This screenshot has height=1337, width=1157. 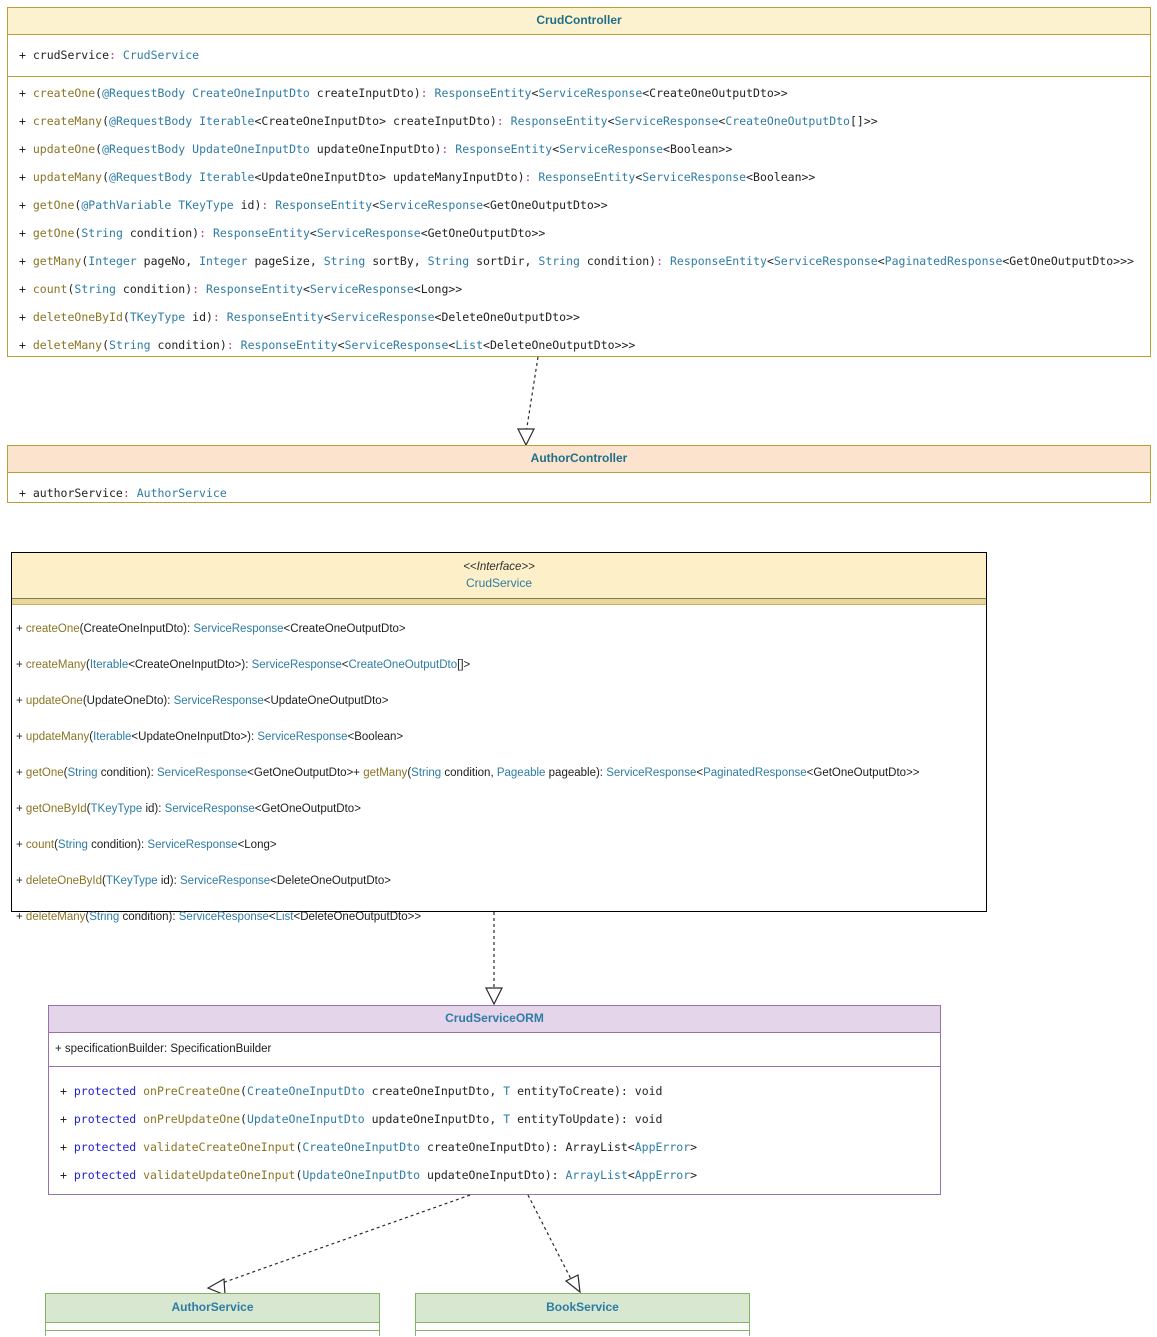 I want to click on relationship-crudcontroller-authorcontroller, so click(x=528, y=401).